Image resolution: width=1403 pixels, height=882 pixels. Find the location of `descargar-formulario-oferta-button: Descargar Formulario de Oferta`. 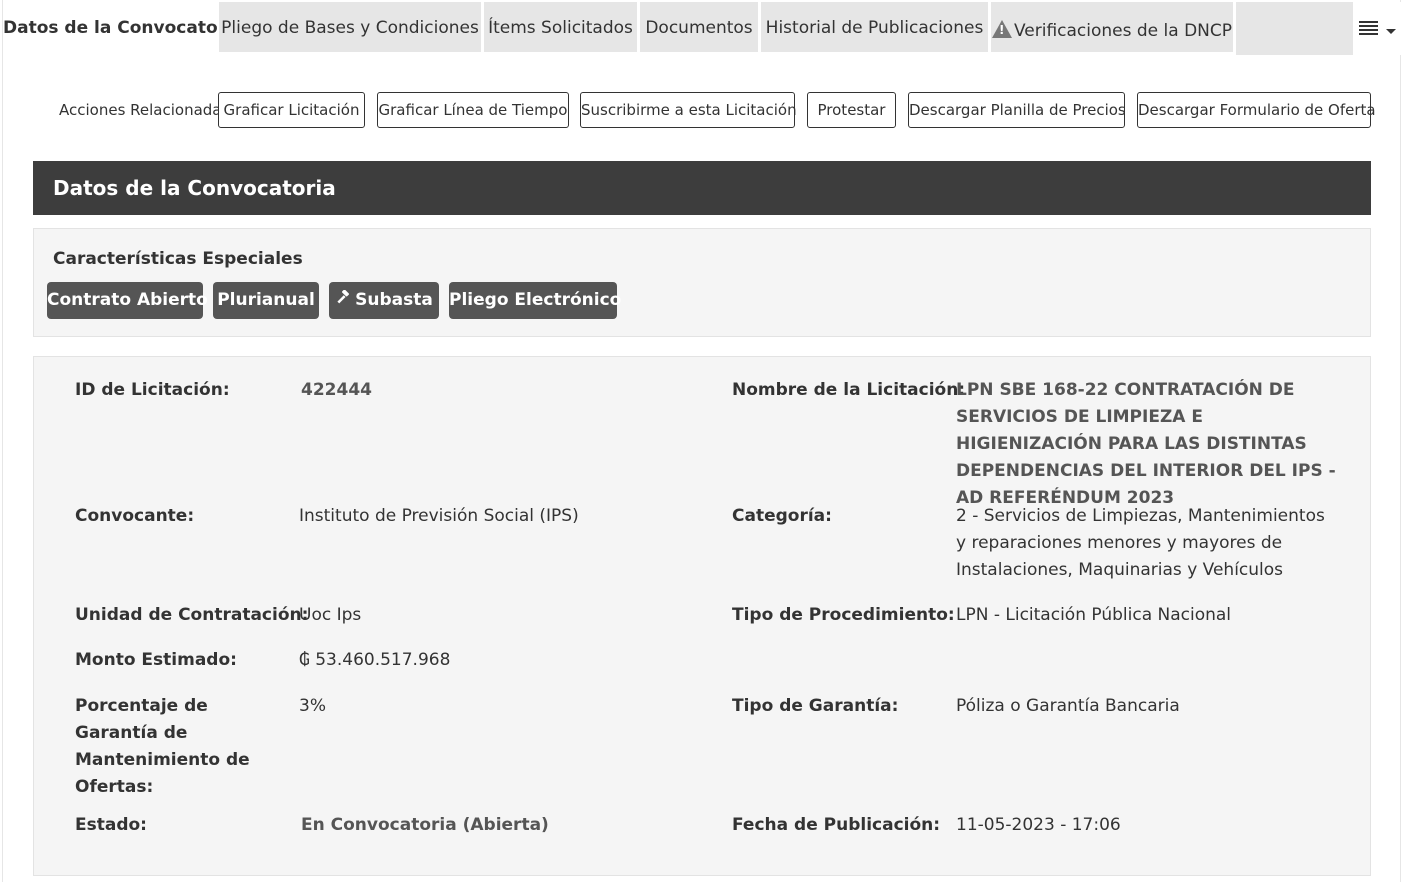

descargar-formulario-oferta-button: Descargar Formulario de Oferta is located at coordinates (1256, 110).